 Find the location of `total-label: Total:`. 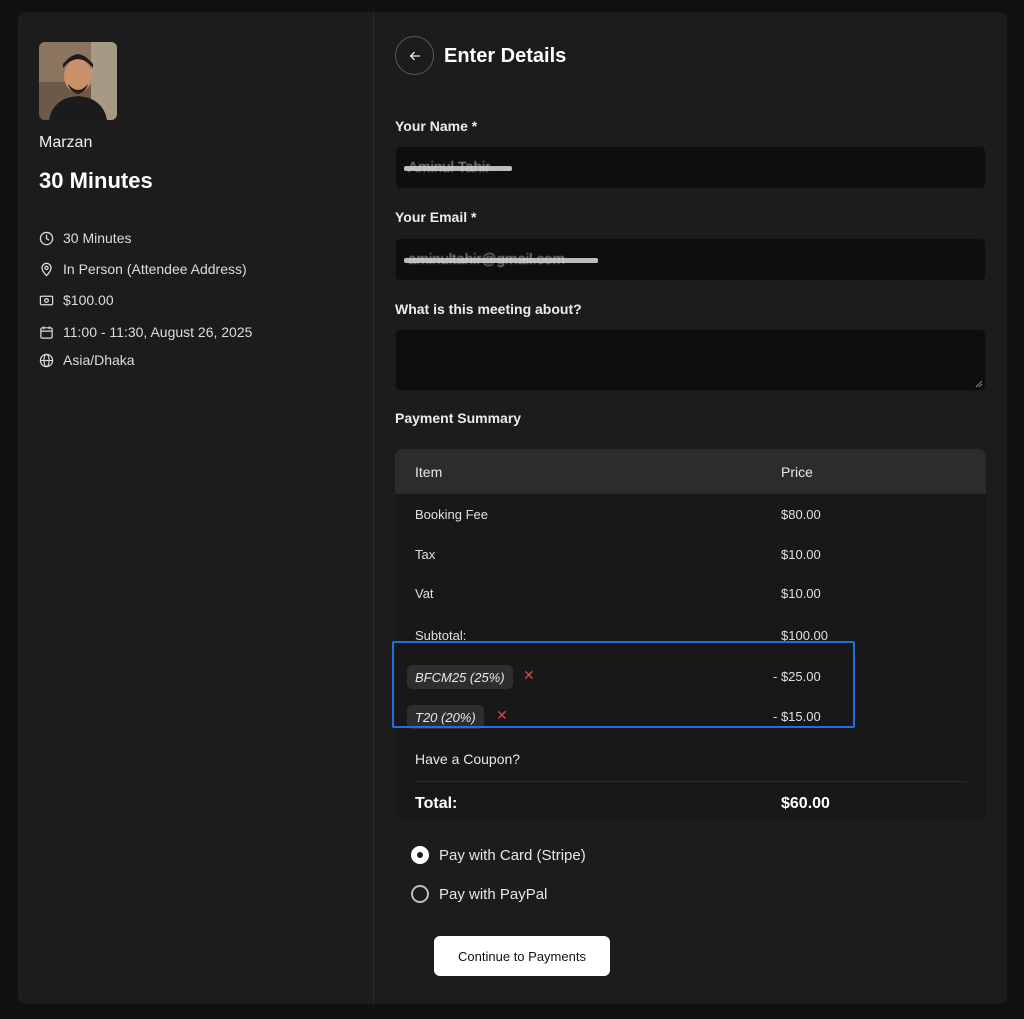

total-label: Total: is located at coordinates (436, 803).